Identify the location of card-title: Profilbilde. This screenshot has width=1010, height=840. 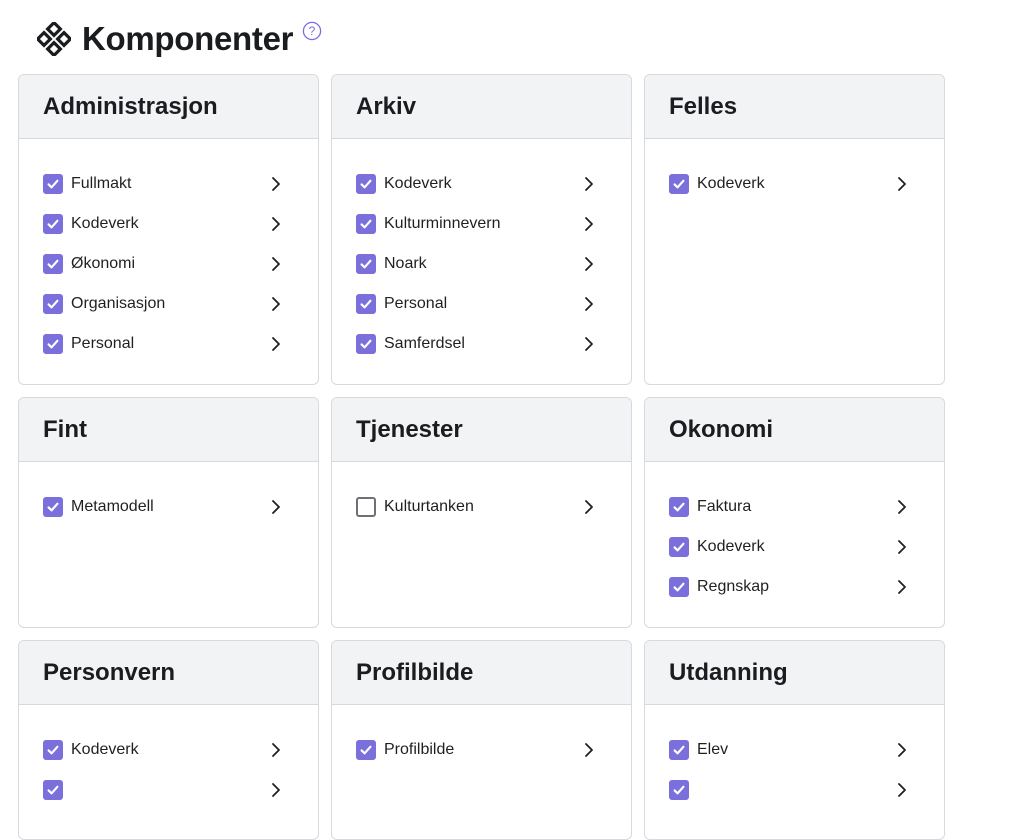
(415, 672).